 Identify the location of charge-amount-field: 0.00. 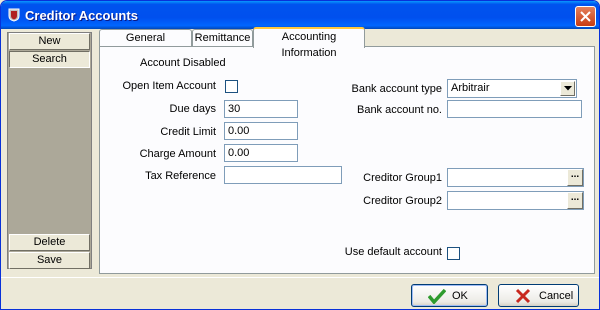
(261, 153).